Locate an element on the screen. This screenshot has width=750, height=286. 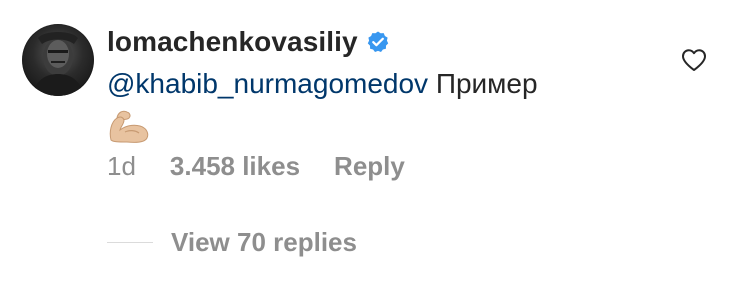
comment-text: Пример is located at coordinates (486, 83).